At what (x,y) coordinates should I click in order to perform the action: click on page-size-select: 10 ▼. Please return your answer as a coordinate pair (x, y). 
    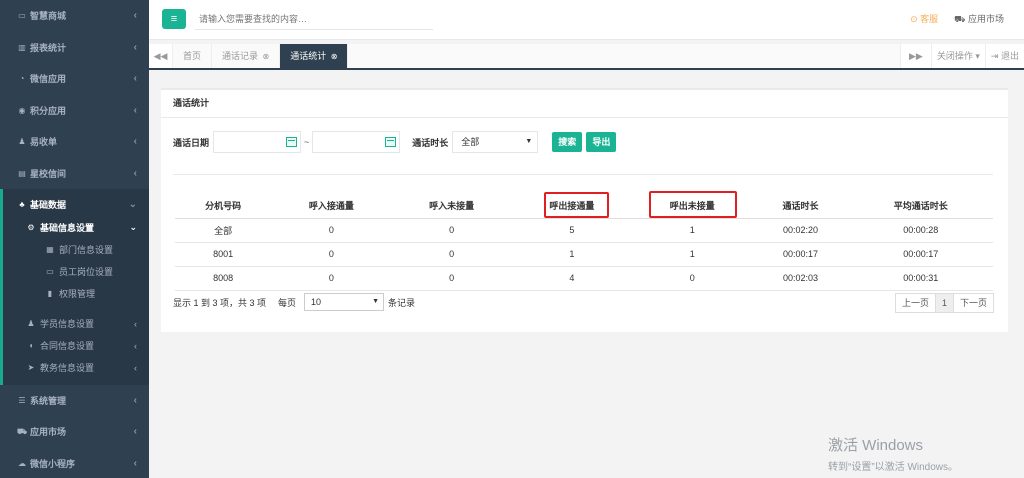
    Looking at the image, I should click on (344, 302).